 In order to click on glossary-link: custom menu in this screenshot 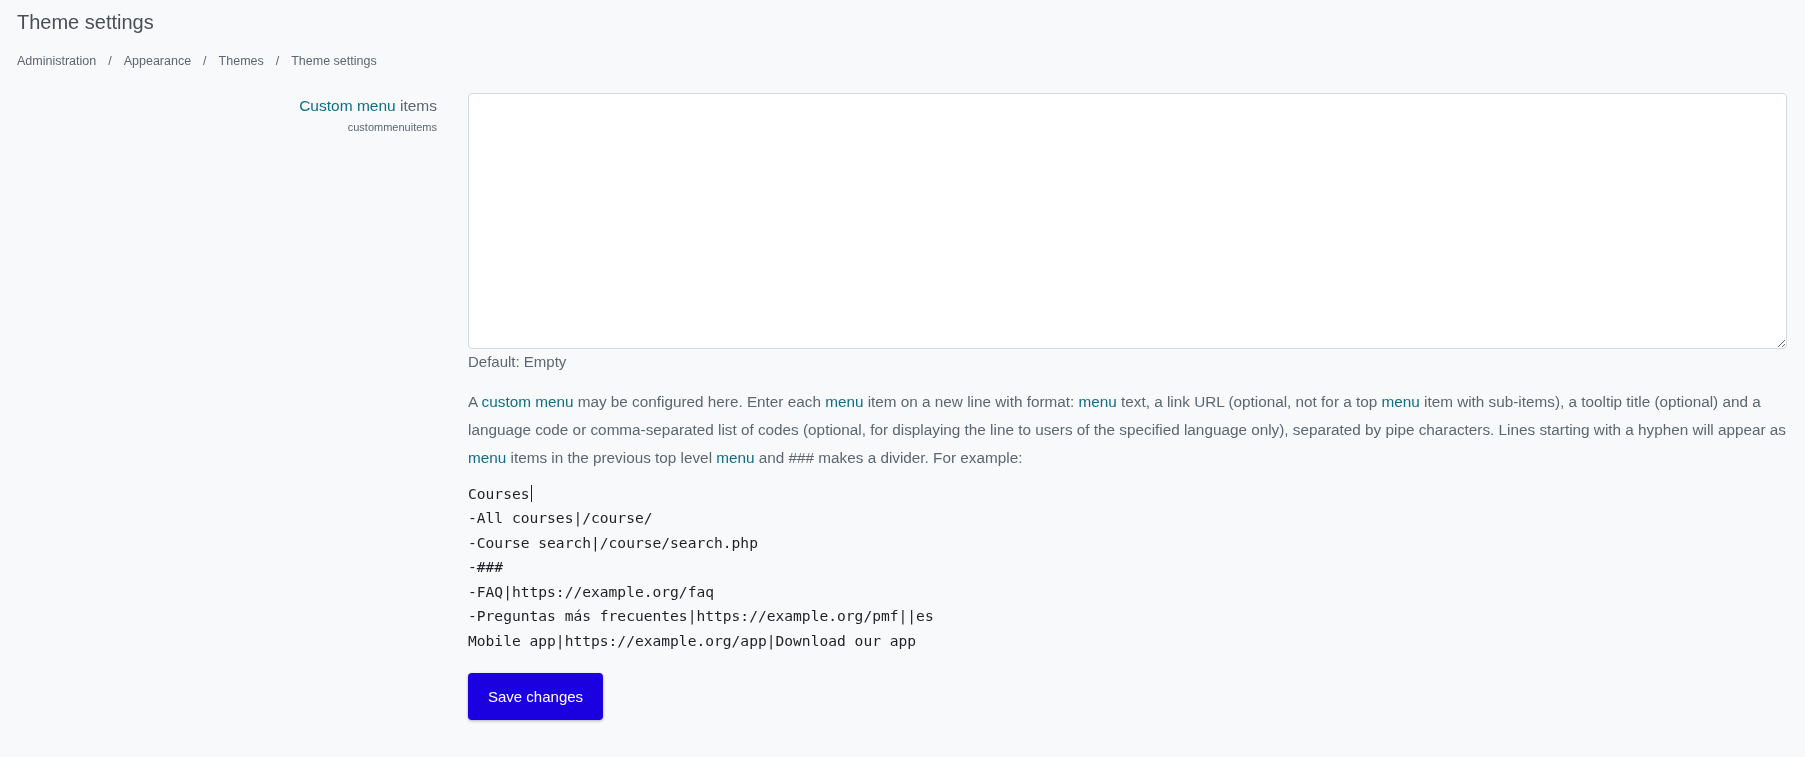, I will do `click(527, 401)`.